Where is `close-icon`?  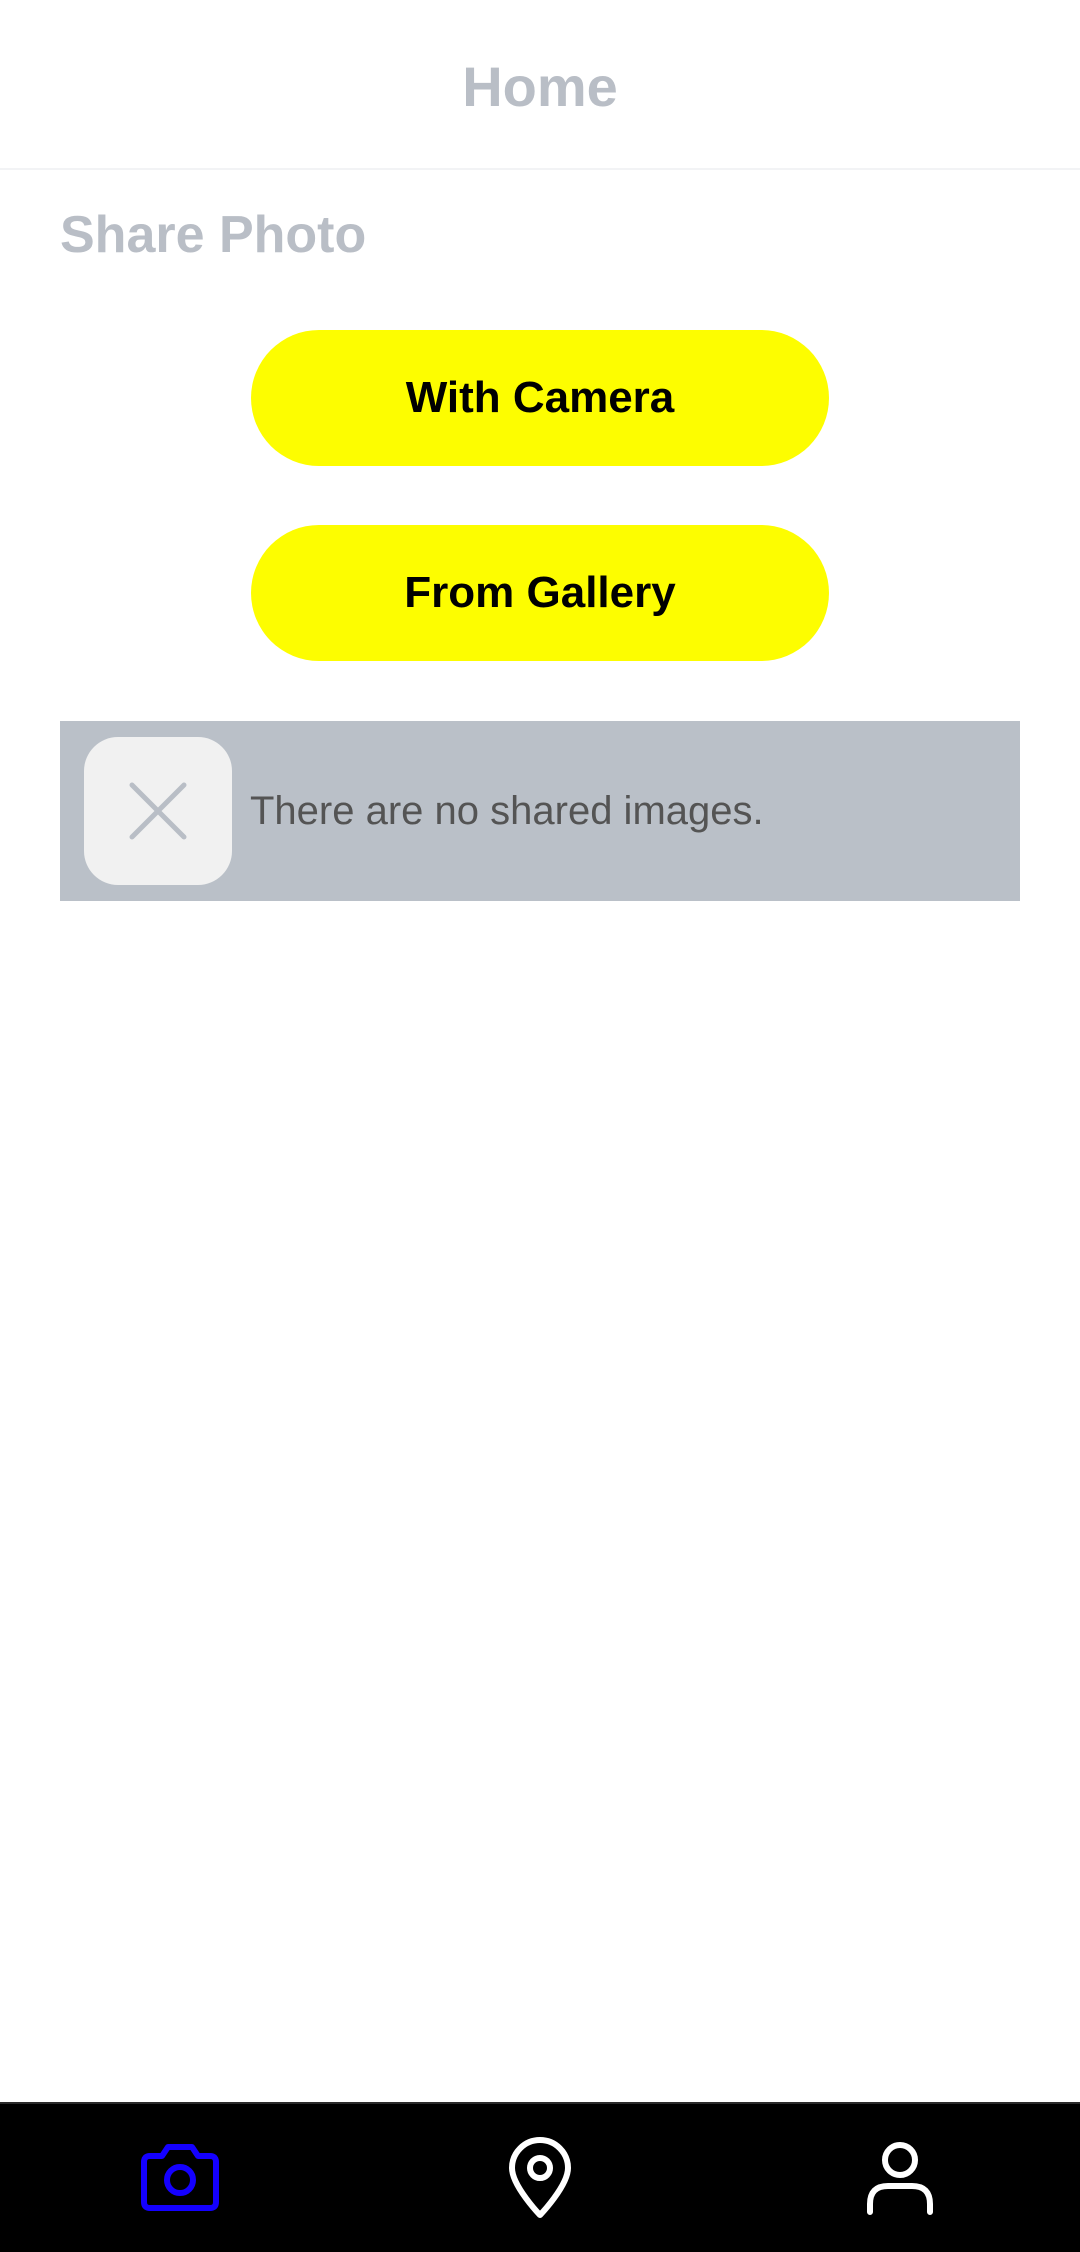 close-icon is located at coordinates (158, 811).